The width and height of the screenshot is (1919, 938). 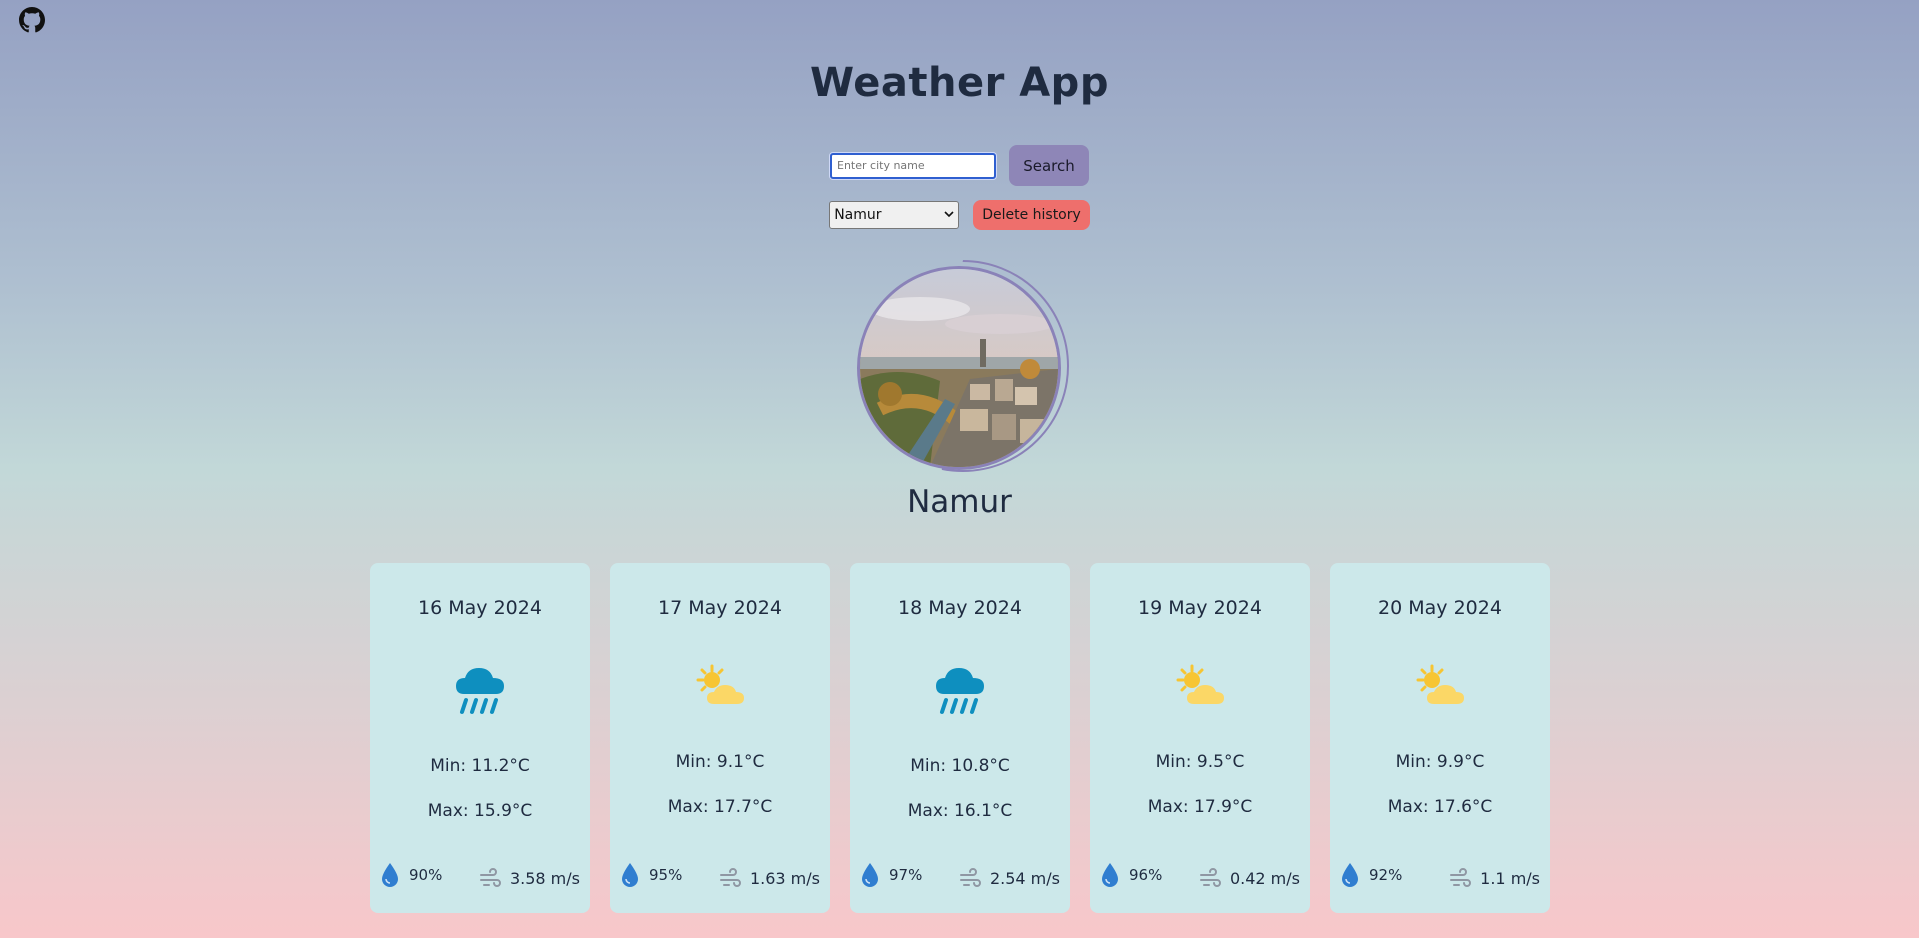 What do you see at coordinates (480, 766) in the screenshot?
I see `forecast-min-temp: Min: 11.2°C` at bounding box center [480, 766].